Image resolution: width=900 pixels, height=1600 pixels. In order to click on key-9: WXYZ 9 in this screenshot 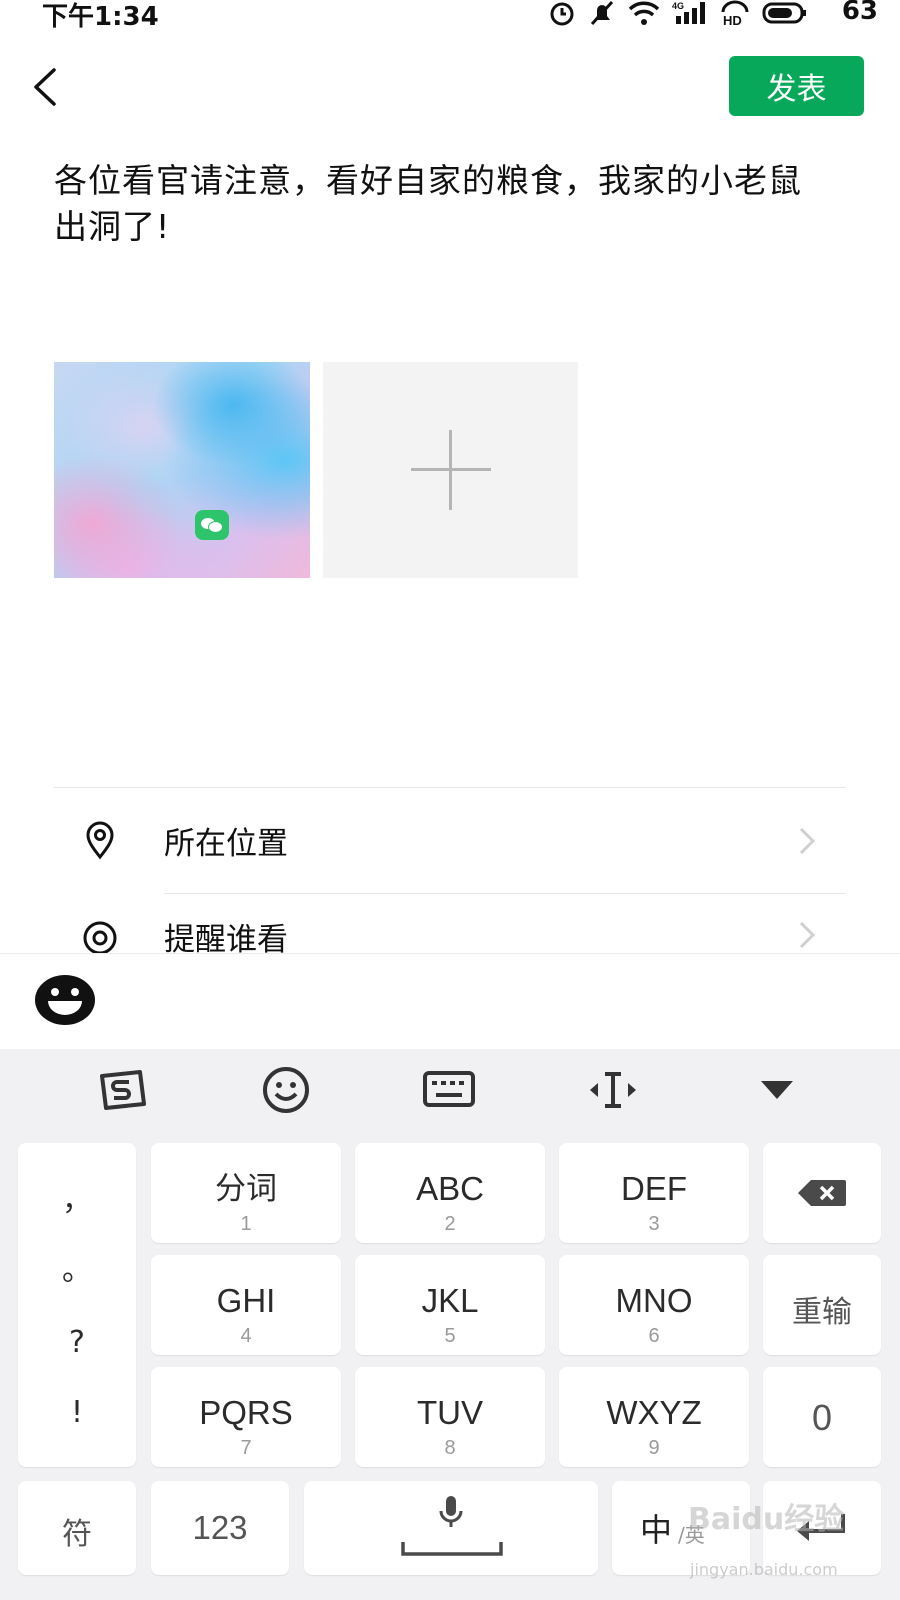, I will do `click(654, 1417)`.